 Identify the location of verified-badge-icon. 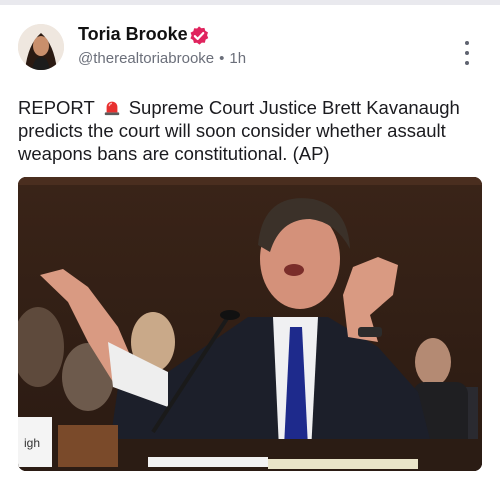
(199, 36).